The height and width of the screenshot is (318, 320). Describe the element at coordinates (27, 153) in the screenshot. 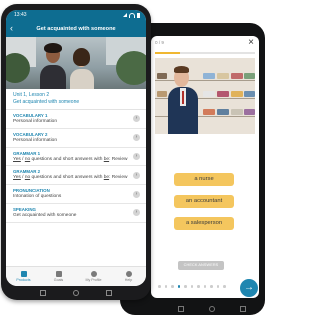

I see `item-category: GRAMMAR 1` at that location.